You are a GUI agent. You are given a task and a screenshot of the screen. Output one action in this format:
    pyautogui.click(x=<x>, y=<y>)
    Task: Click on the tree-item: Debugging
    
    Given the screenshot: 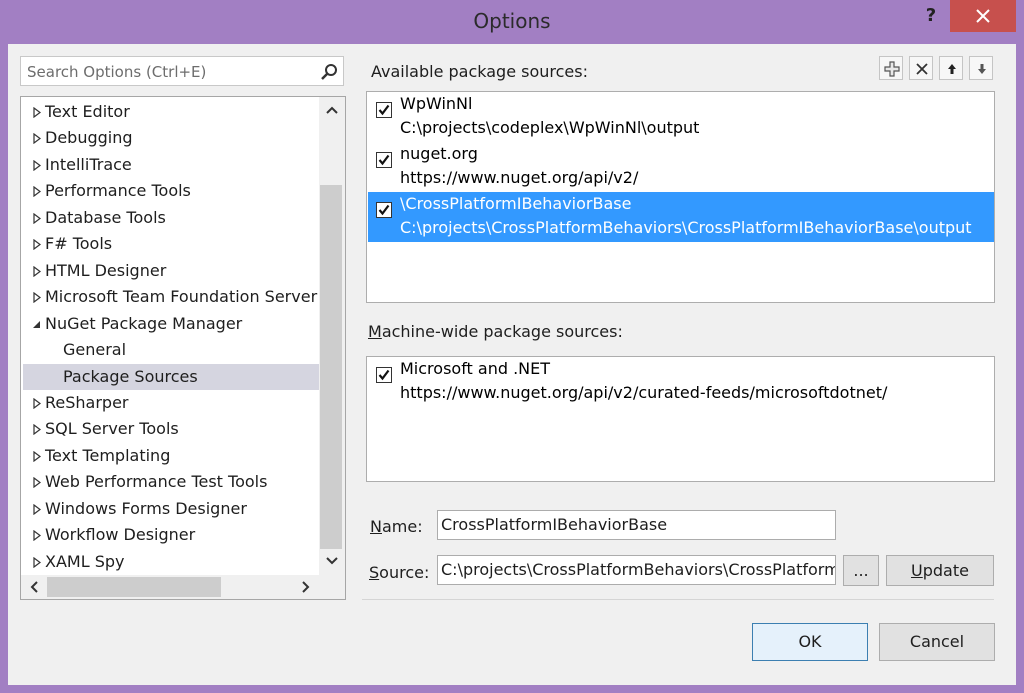 What is the action you would take?
    pyautogui.click(x=171, y=138)
    